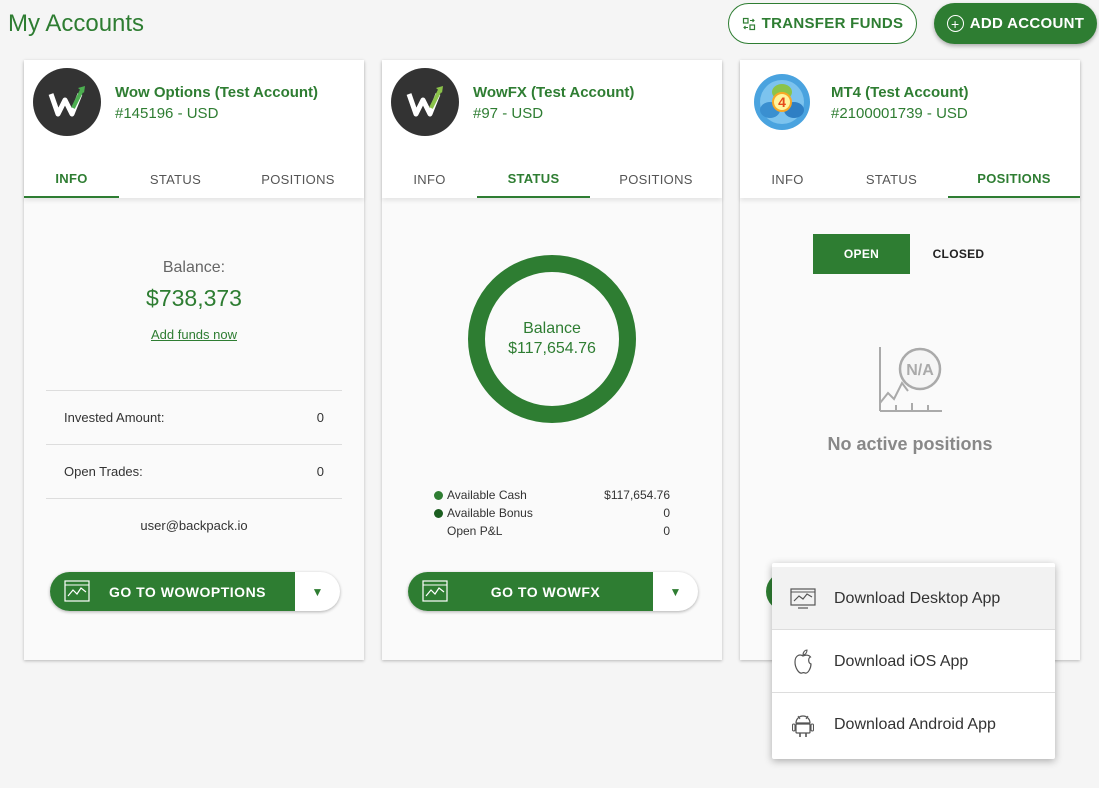 This screenshot has height=788, width=1099. Describe the element at coordinates (552, 531) in the screenshot. I see `legend-open-pnl: Open P&L 0` at that location.